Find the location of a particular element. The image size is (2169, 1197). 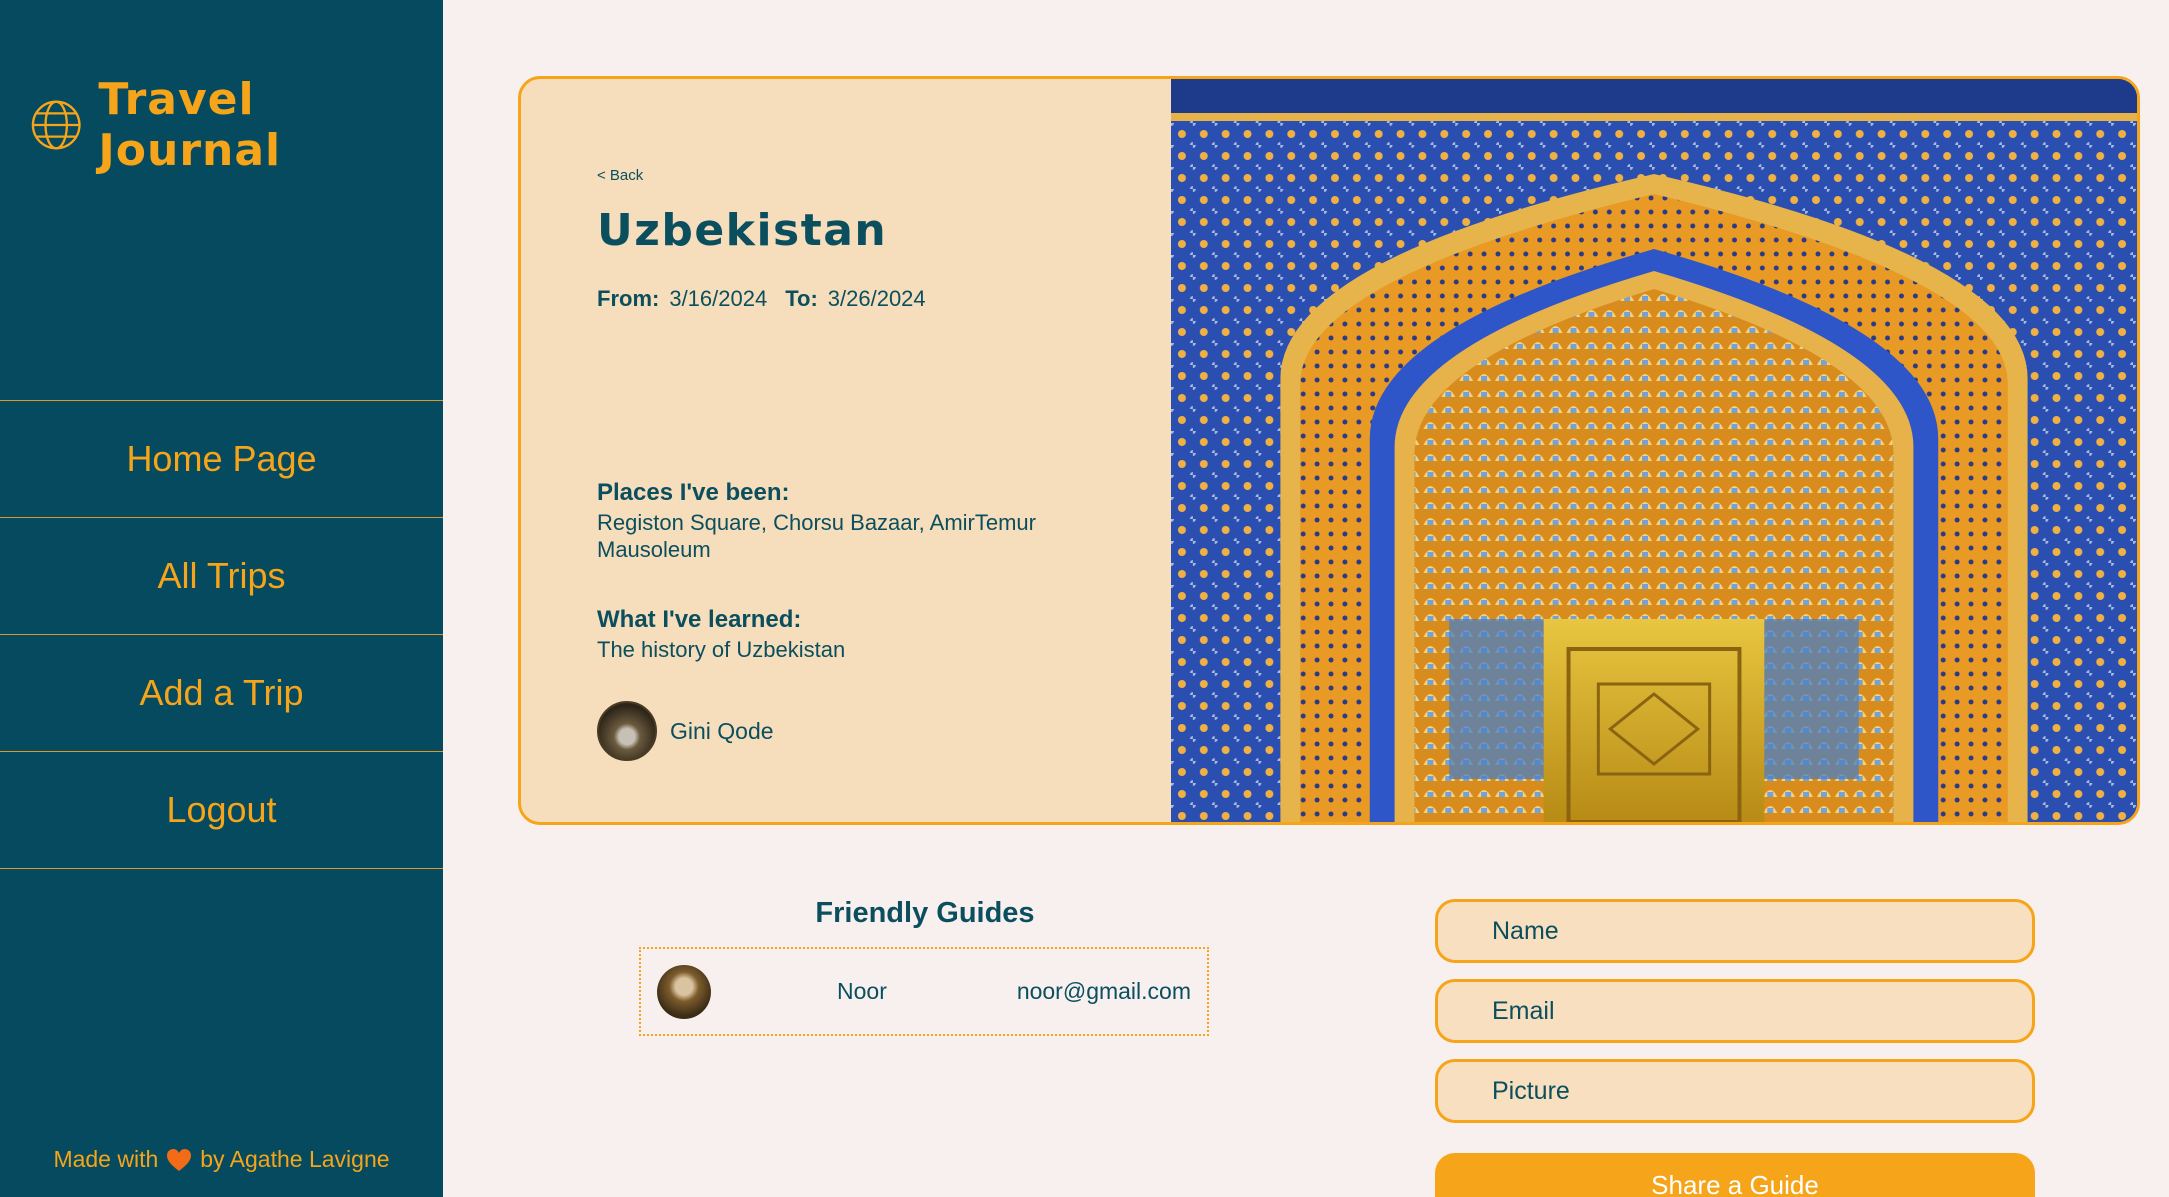

guides-title: Friendly Guides is located at coordinates (925, 913).